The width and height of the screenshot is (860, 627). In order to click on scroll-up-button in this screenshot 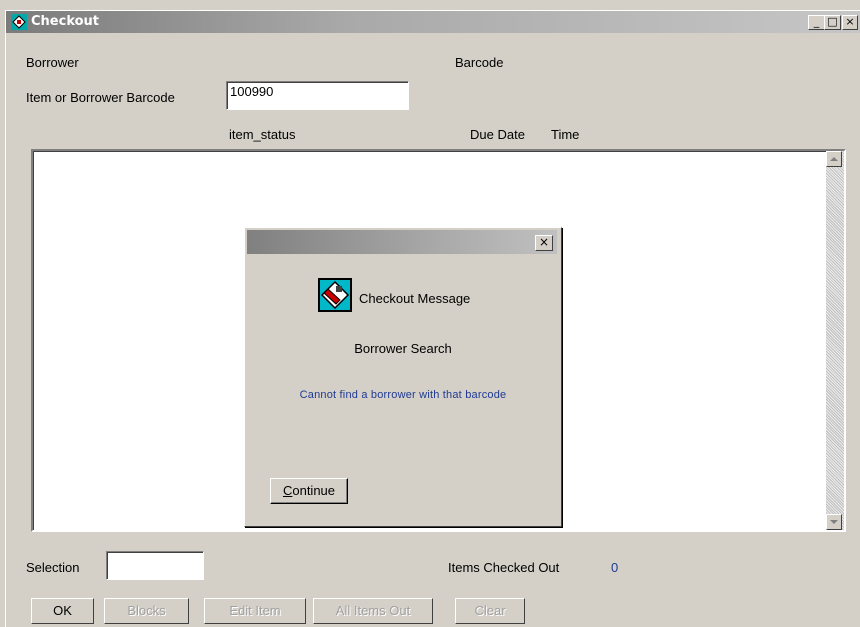, I will do `click(834, 159)`.